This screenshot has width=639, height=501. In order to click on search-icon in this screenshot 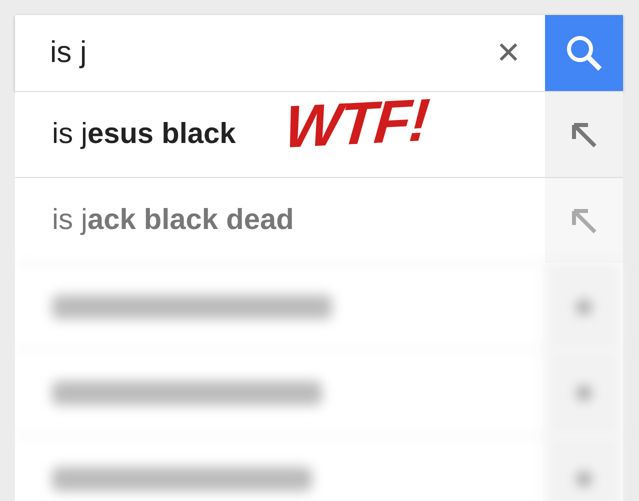, I will do `click(584, 53)`.